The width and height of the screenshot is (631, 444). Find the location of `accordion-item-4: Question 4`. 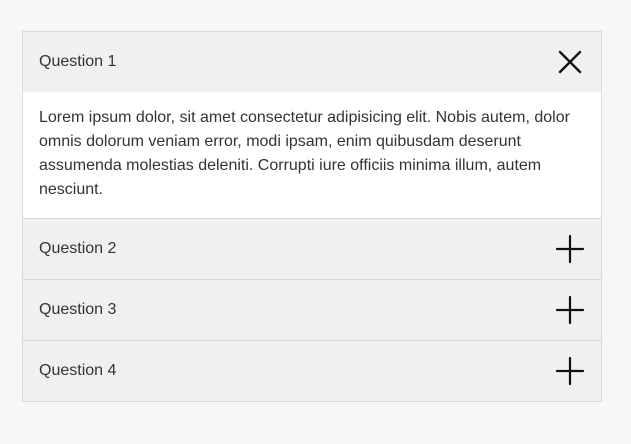

accordion-item-4: Question 4 is located at coordinates (312, 371).